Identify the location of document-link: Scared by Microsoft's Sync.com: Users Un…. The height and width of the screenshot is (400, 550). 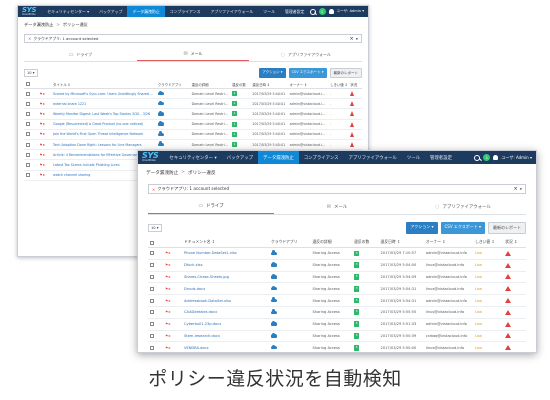
(103, 94).